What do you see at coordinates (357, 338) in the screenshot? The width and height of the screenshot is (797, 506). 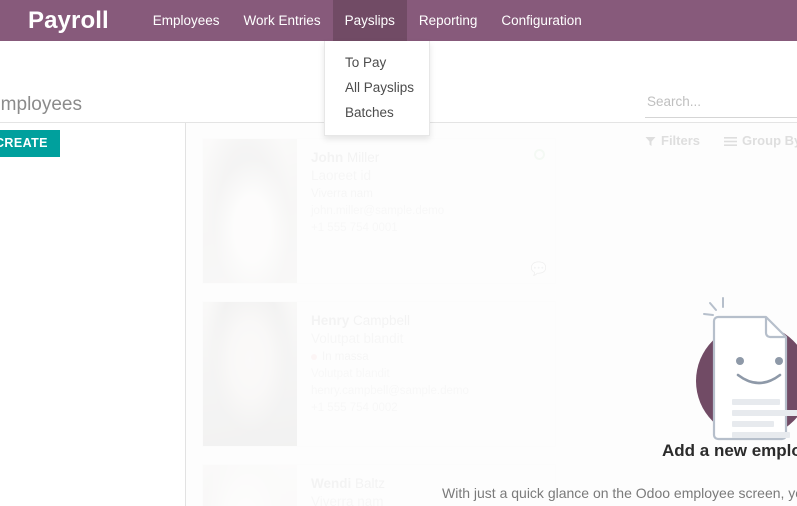 I see `employee-role: Volutpat blandit` at bounding box center [357, 338].